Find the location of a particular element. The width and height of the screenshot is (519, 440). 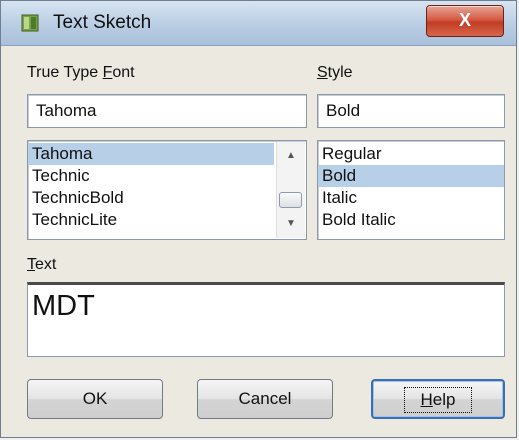

help-button: Help is located at coordinates (438, 399).